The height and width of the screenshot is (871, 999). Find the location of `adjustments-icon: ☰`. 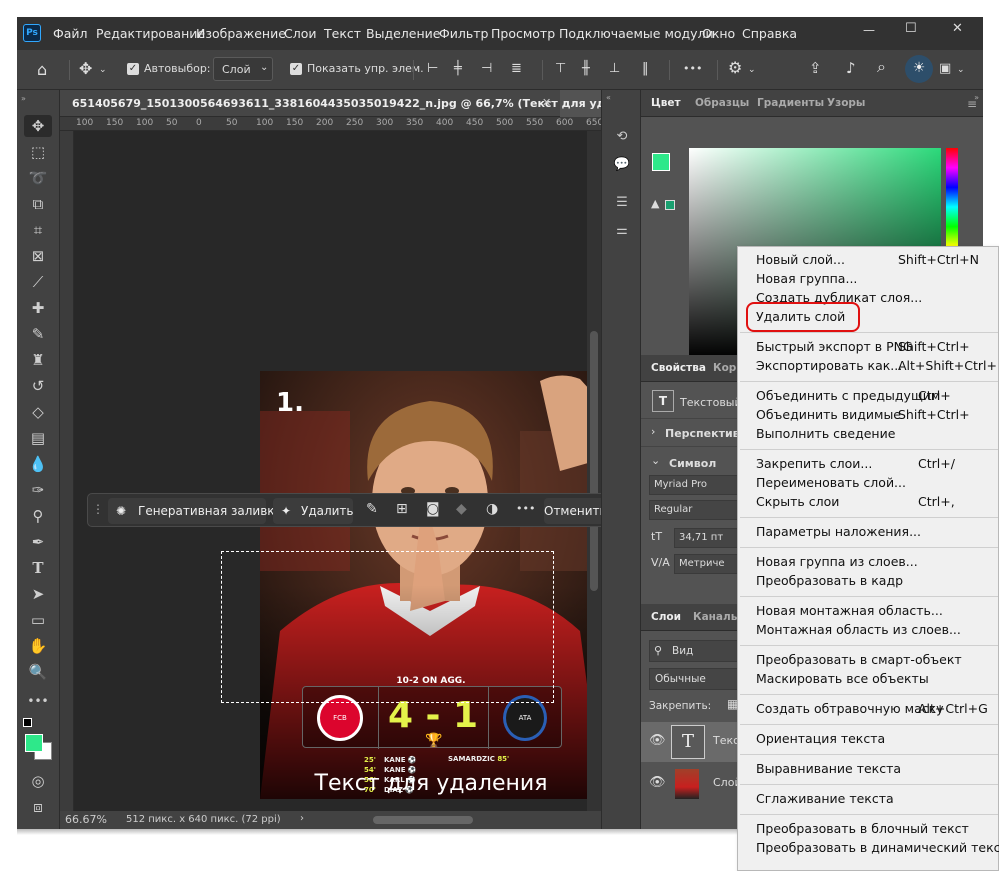

adjustments-icon: ☰ is located at coordinates (622, 204).